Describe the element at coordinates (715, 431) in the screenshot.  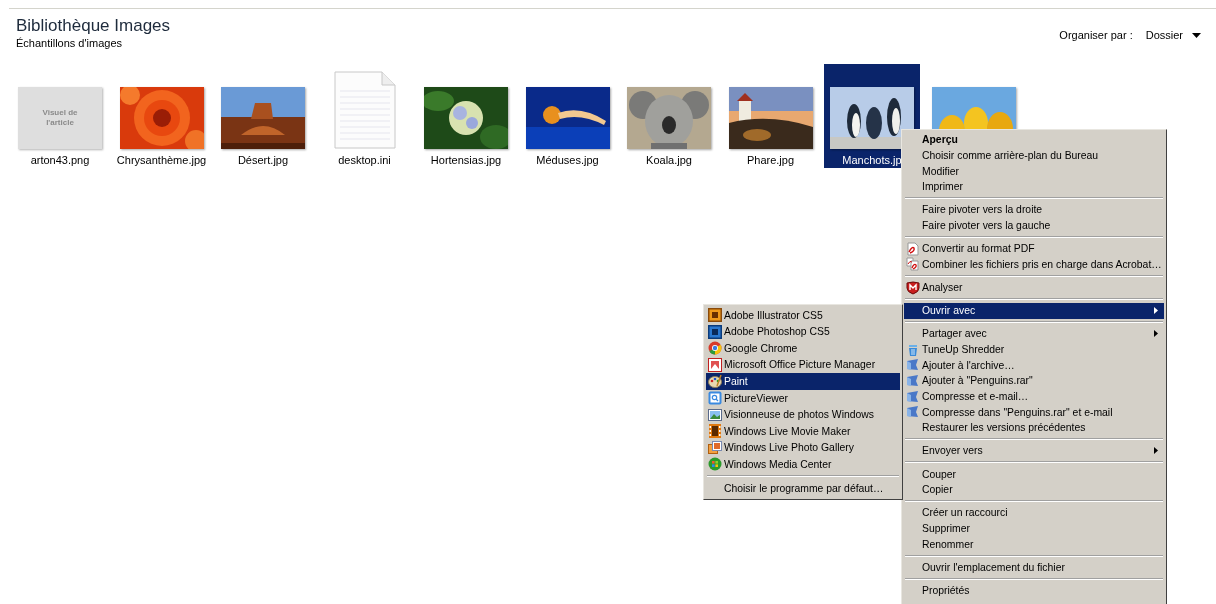
I see `film-strip-icon` at that location.